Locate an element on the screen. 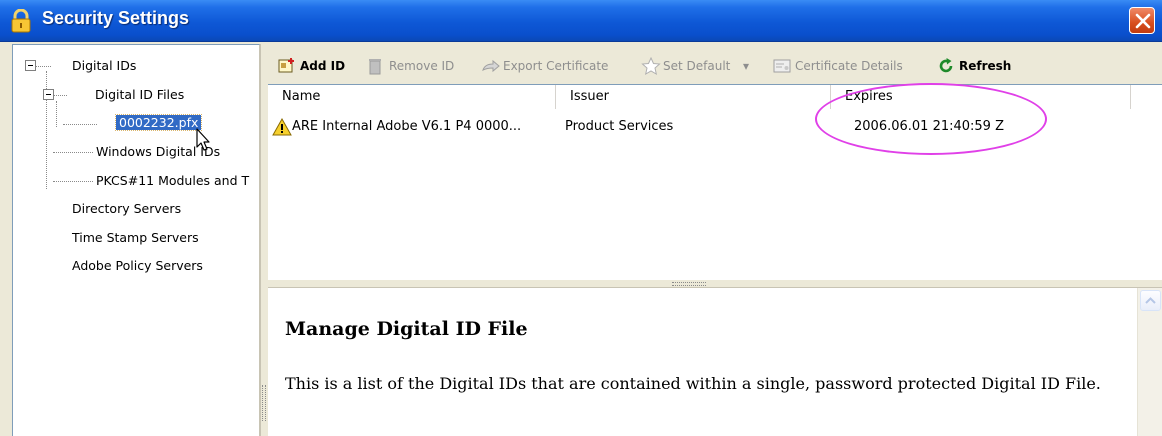 The width and height of the screenshot is (1162, 436). certificate-icon is located at coordinates (782, 69).